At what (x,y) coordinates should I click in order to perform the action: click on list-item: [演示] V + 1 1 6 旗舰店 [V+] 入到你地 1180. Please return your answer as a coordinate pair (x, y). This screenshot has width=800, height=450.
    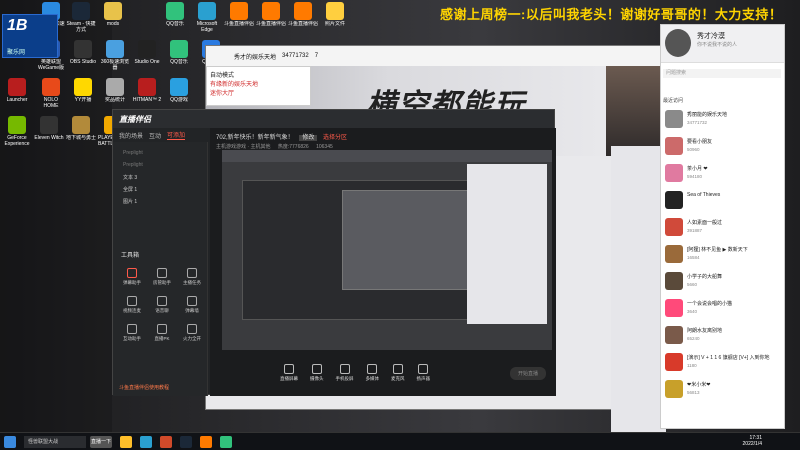
    Looking at the image, I should click on (723, 363).